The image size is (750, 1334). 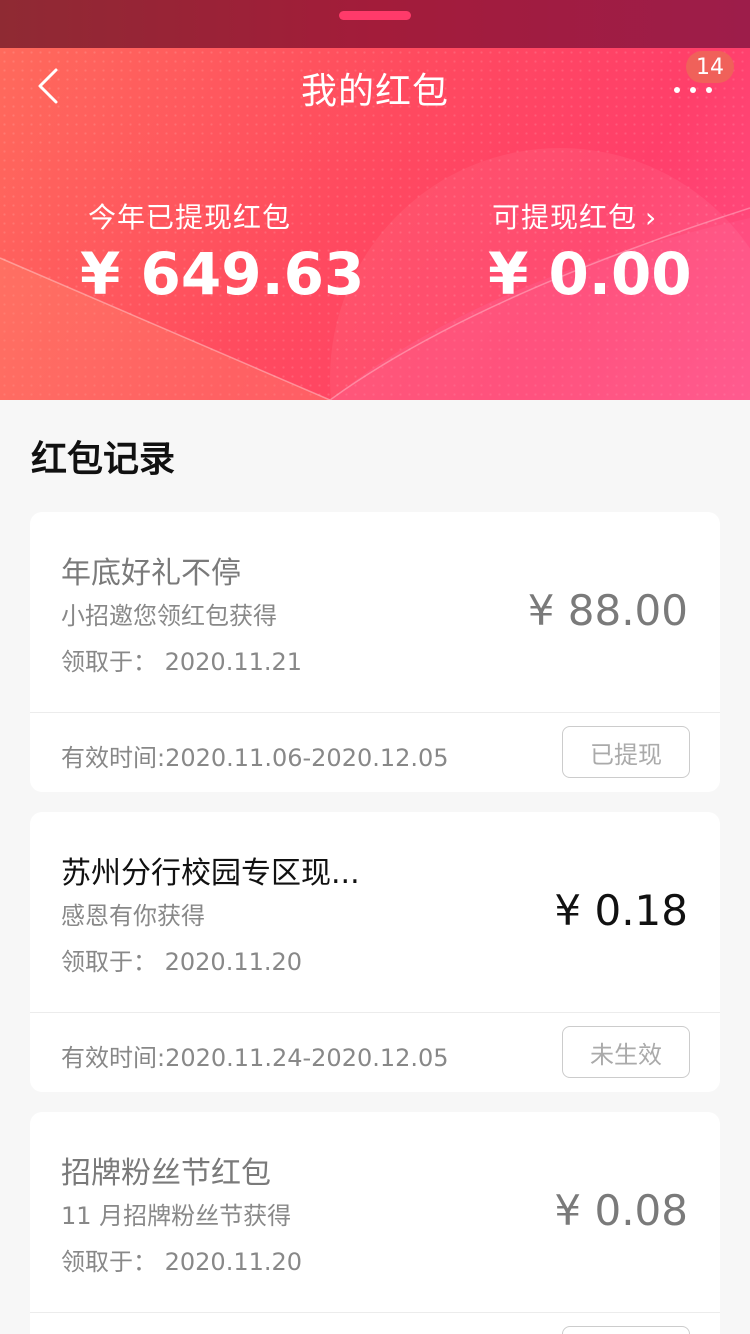 What do you see at coordinates (710, 67) in the screenshot?
I see `notification-badge: 14` at bounding box center [710, 67].